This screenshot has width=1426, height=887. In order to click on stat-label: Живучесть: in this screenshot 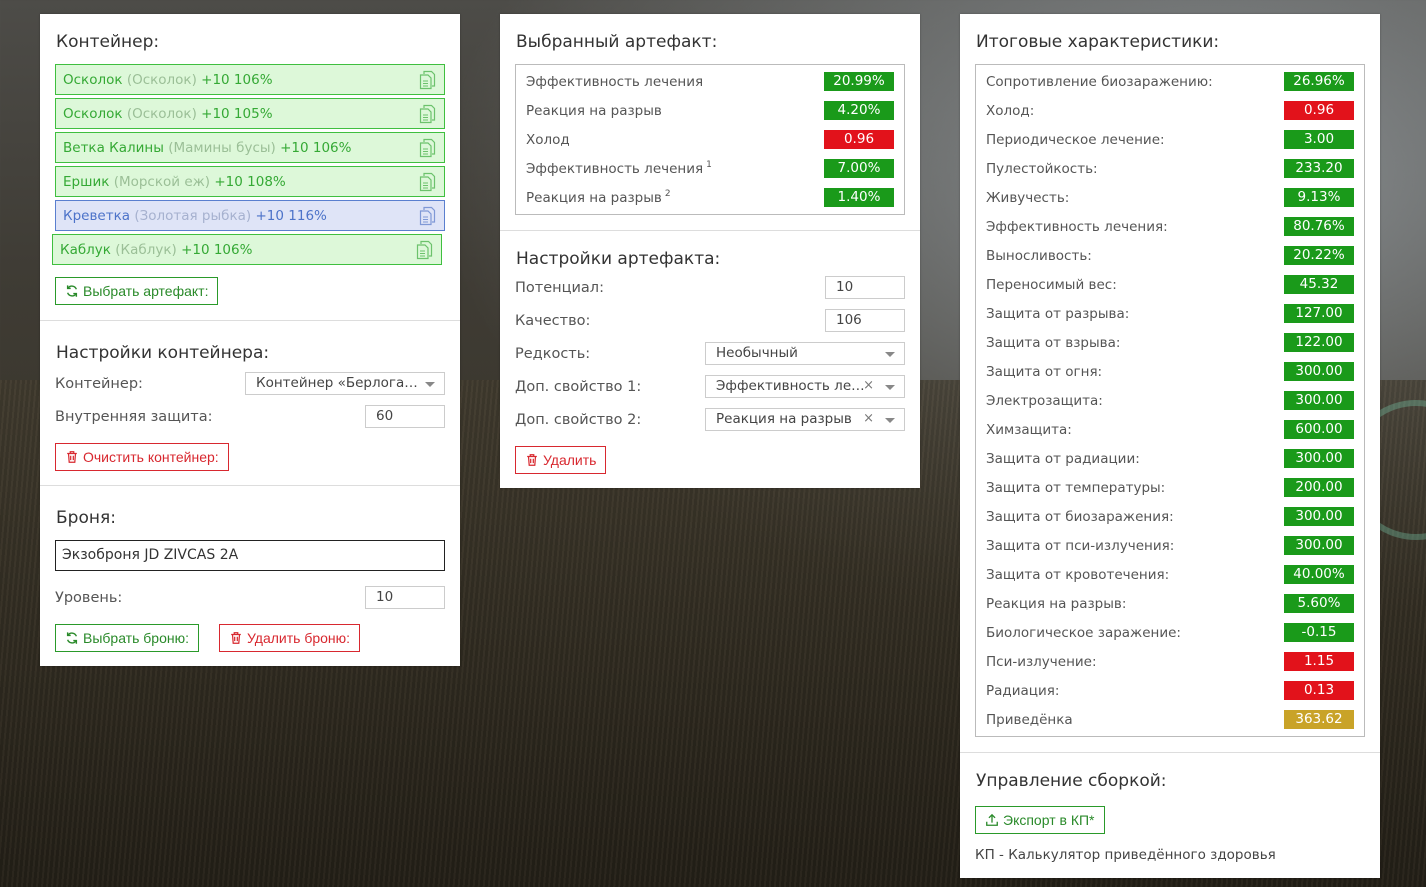, I will do `click(1028, 197)`.